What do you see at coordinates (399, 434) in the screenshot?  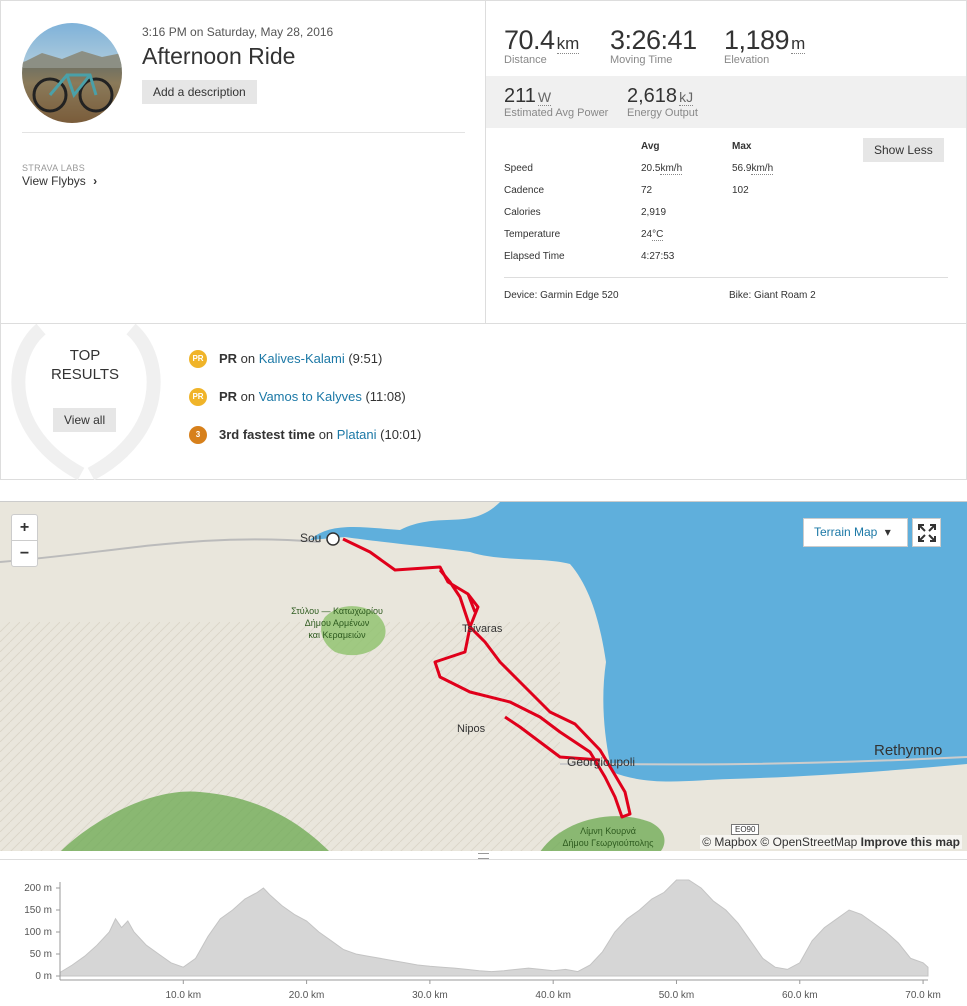 I see `result-time: (10:01)` at bounding box center [399, 434].